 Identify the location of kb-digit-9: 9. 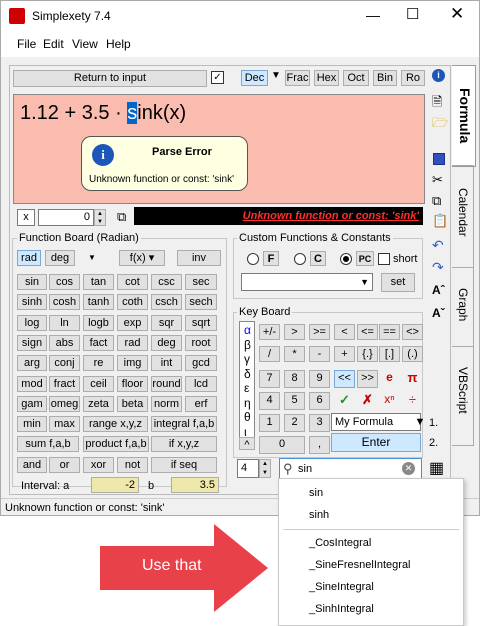
(319, 379).